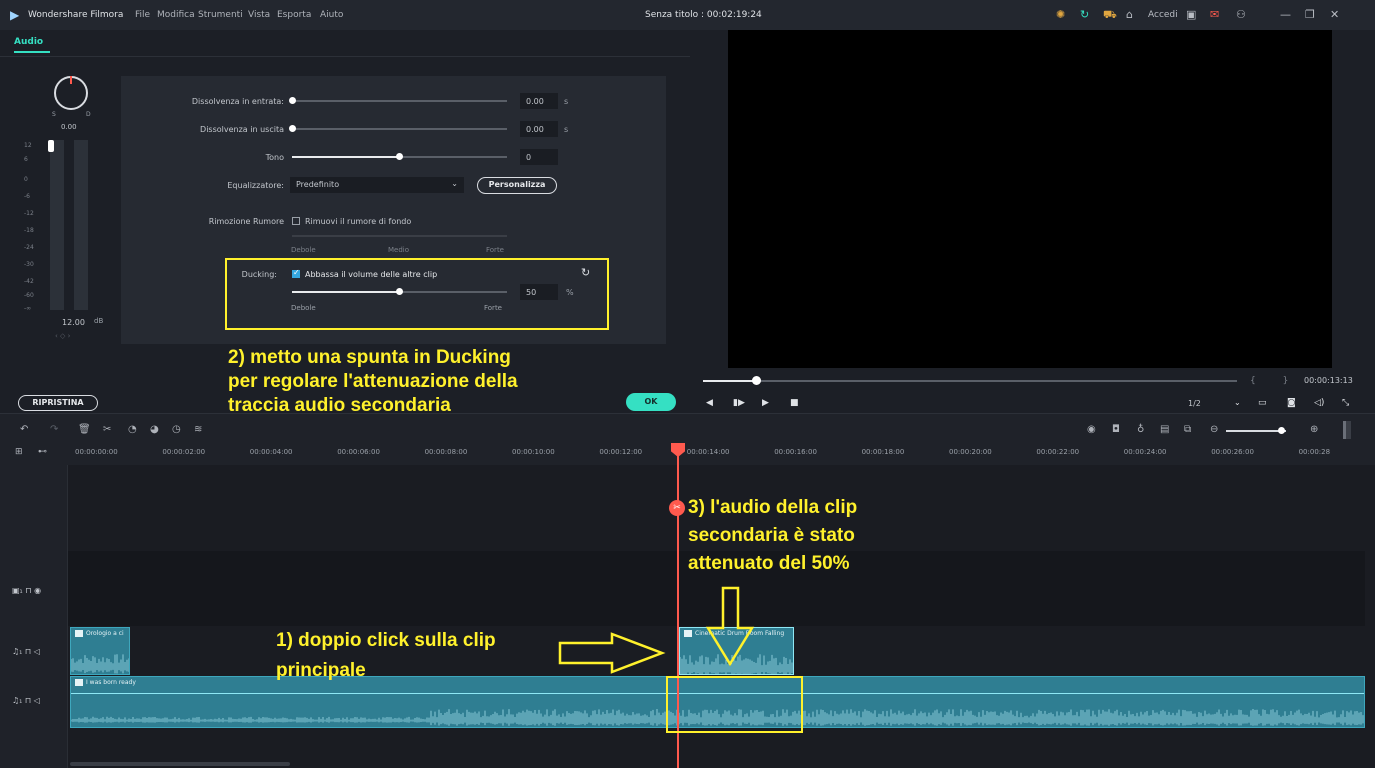 The image size is (1375, 768). What do you see at coordinates (1164, 429) in the screenshot?
I see `voiceover-icon: ▤` at bounding box center [1164, 429].